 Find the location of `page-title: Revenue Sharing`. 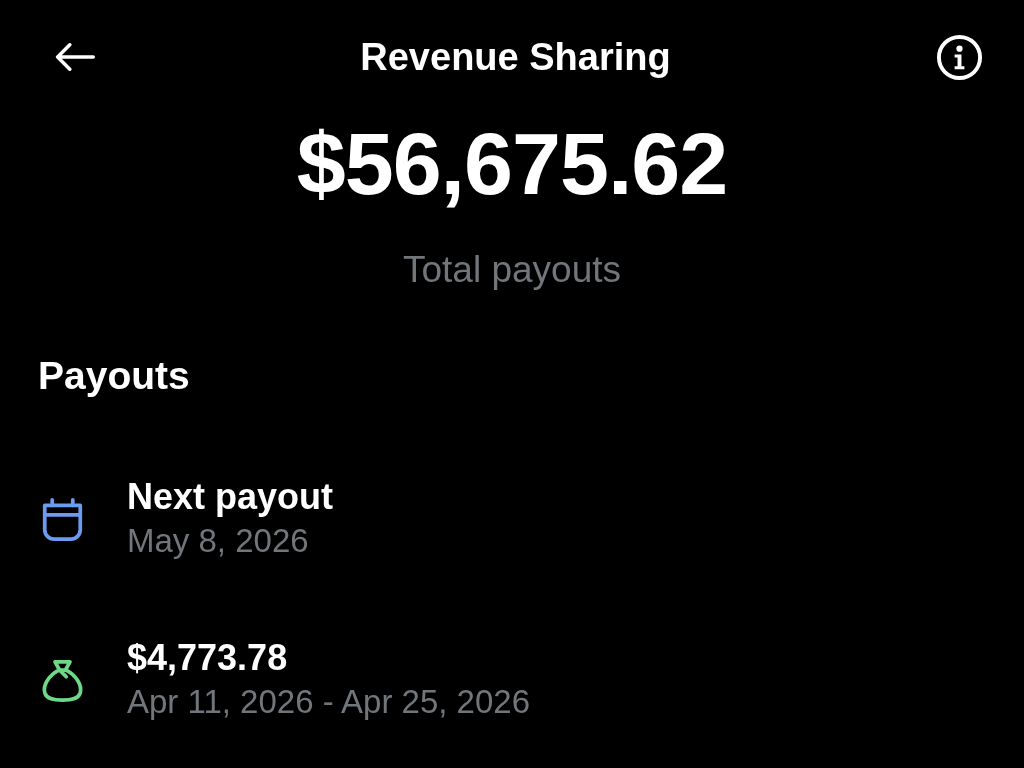

page-title: Revenue Sharing is located at coordinates (515, 57).